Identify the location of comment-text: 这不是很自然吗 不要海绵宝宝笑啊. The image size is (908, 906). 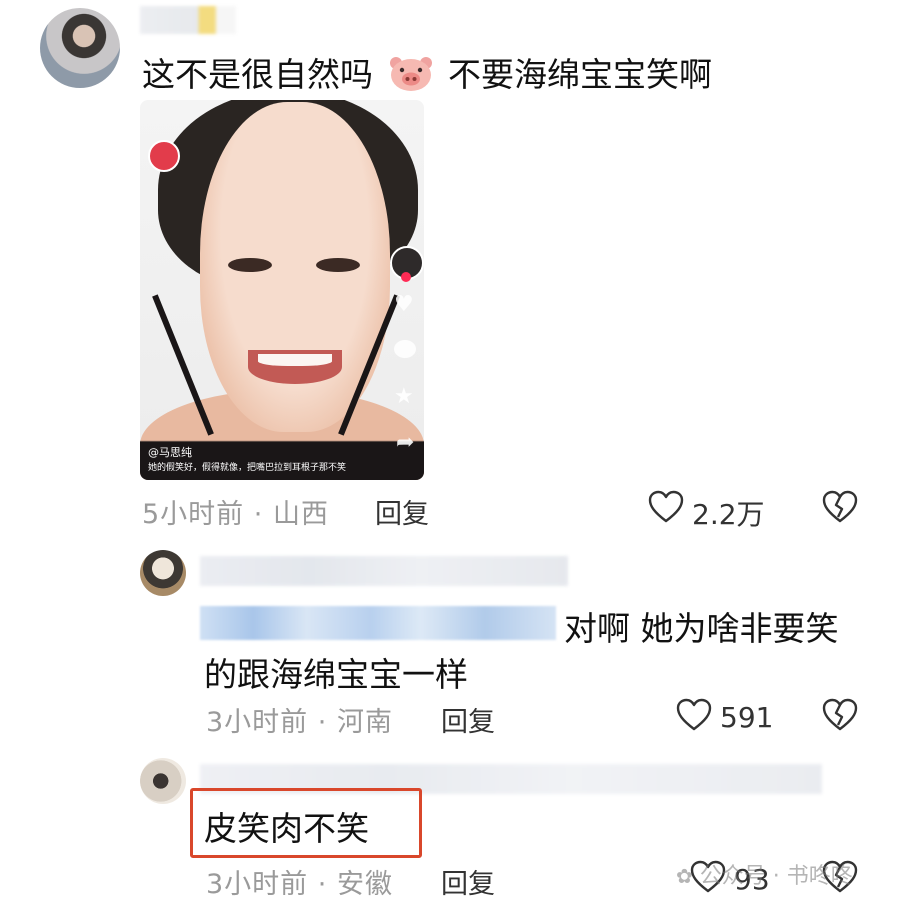
(427, 72).